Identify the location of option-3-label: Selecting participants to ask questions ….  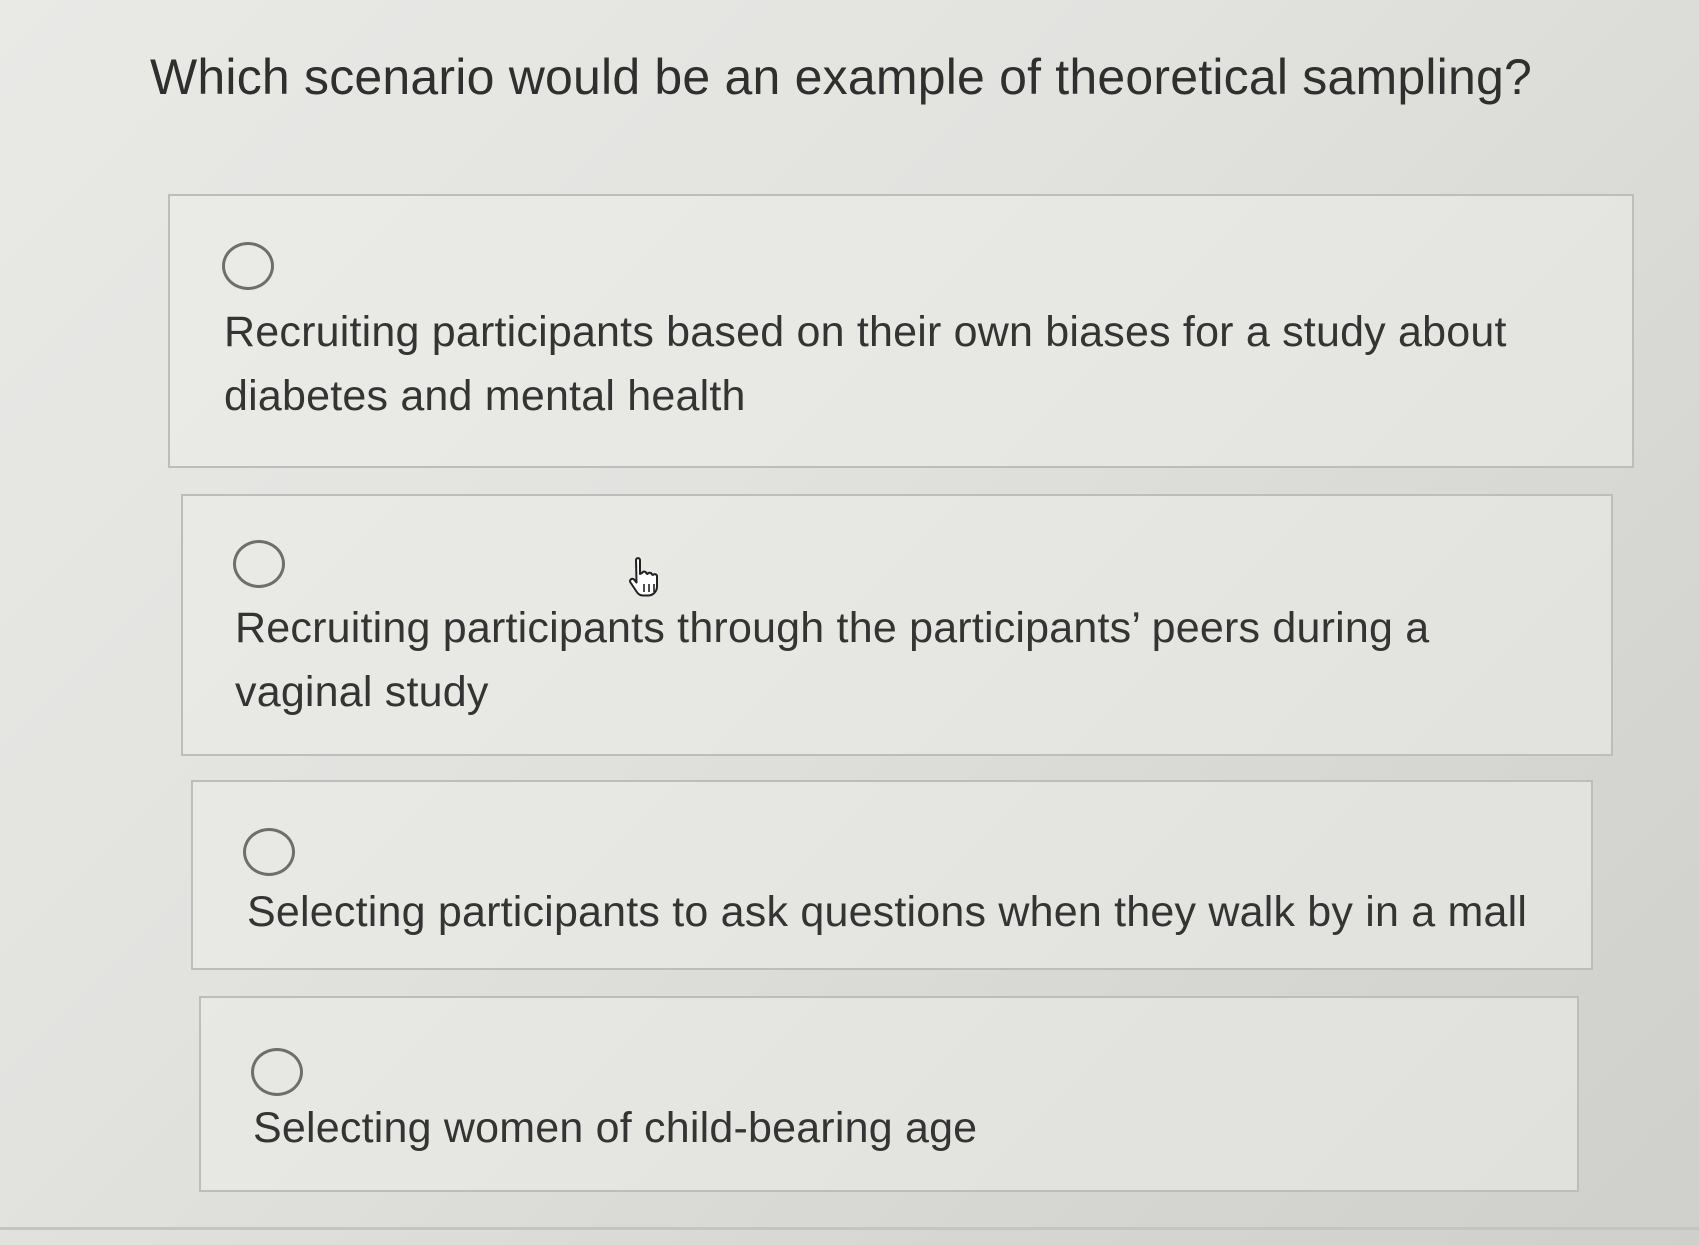
(887, 912).